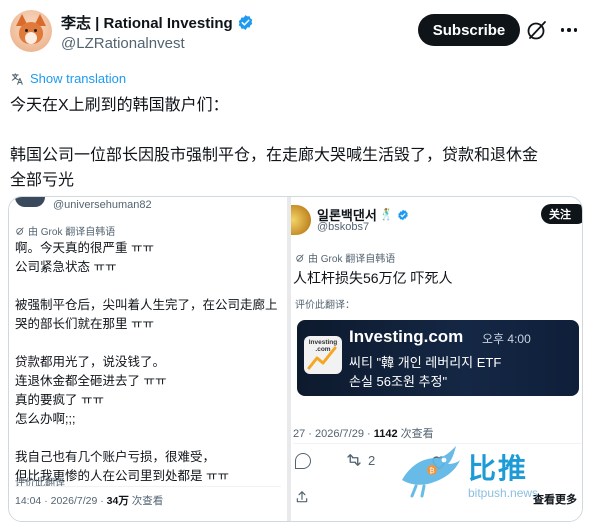 Image resolution: width=591 pixels, height=524 pixels. What do you see at coordinates (102, 205) in the screenshot?
I see `embedded-handle: @universehuman82` at bounding box center [102, 205].